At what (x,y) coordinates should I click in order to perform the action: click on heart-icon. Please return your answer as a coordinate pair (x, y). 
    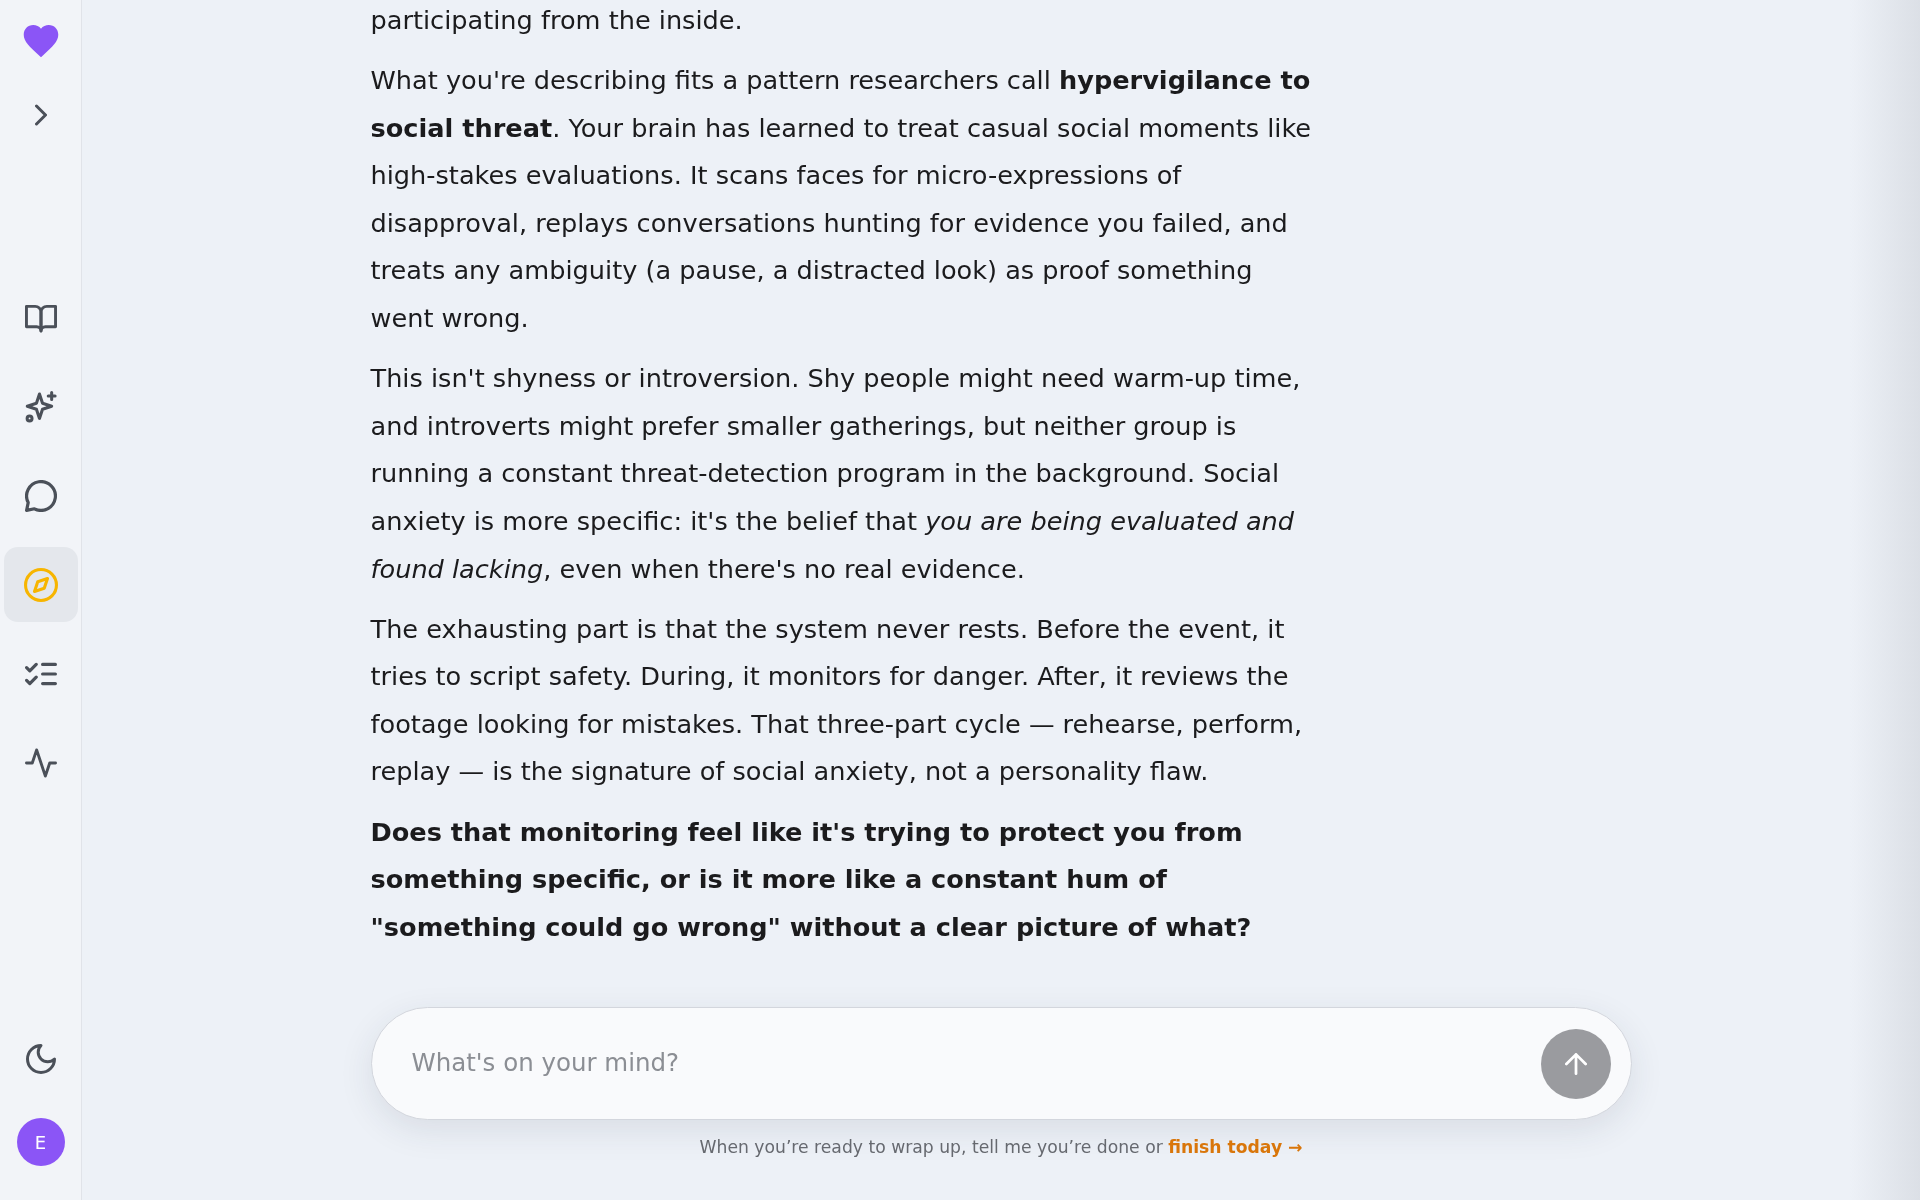
    Looking at the image, I should click on (40, 41).